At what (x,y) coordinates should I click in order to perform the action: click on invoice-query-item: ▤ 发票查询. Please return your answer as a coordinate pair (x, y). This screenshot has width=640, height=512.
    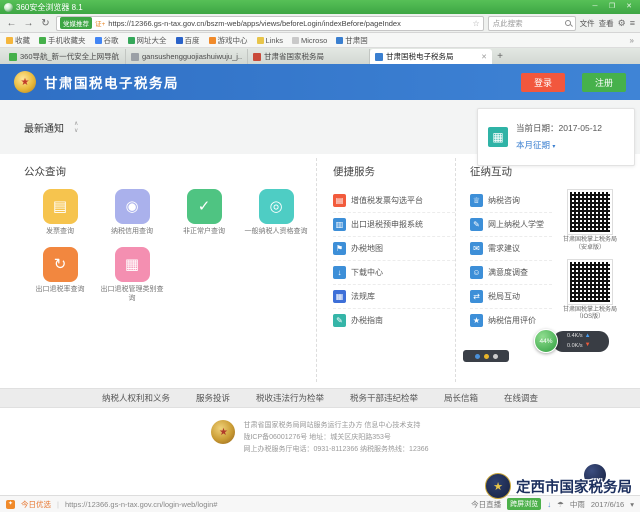
    Looking at the image, I should click on (60, 213).